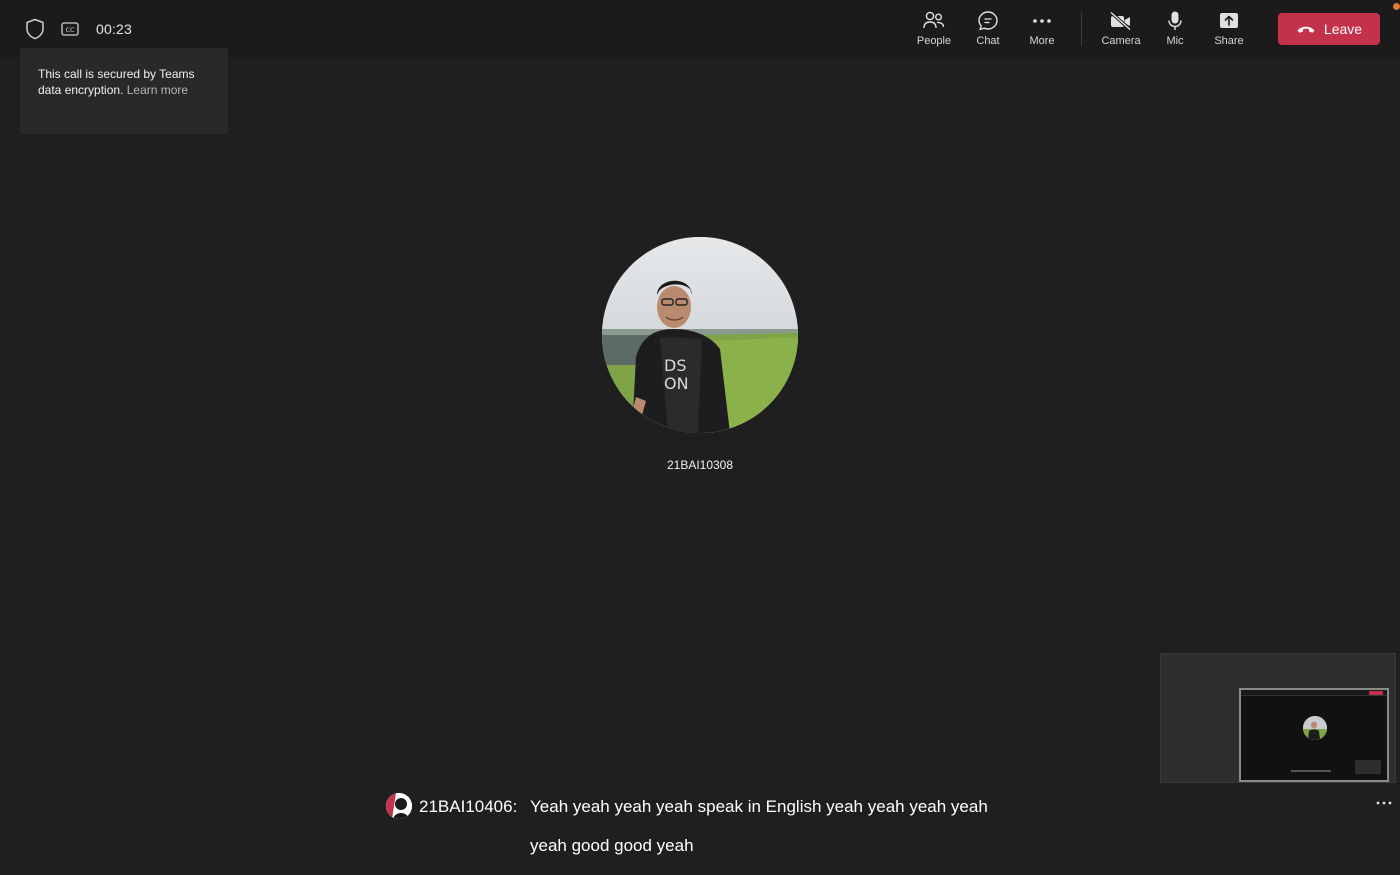  What do you see at coordinates (934, 21) in the screenshot?
I see `people-icon` at bounding box center [934, 21].